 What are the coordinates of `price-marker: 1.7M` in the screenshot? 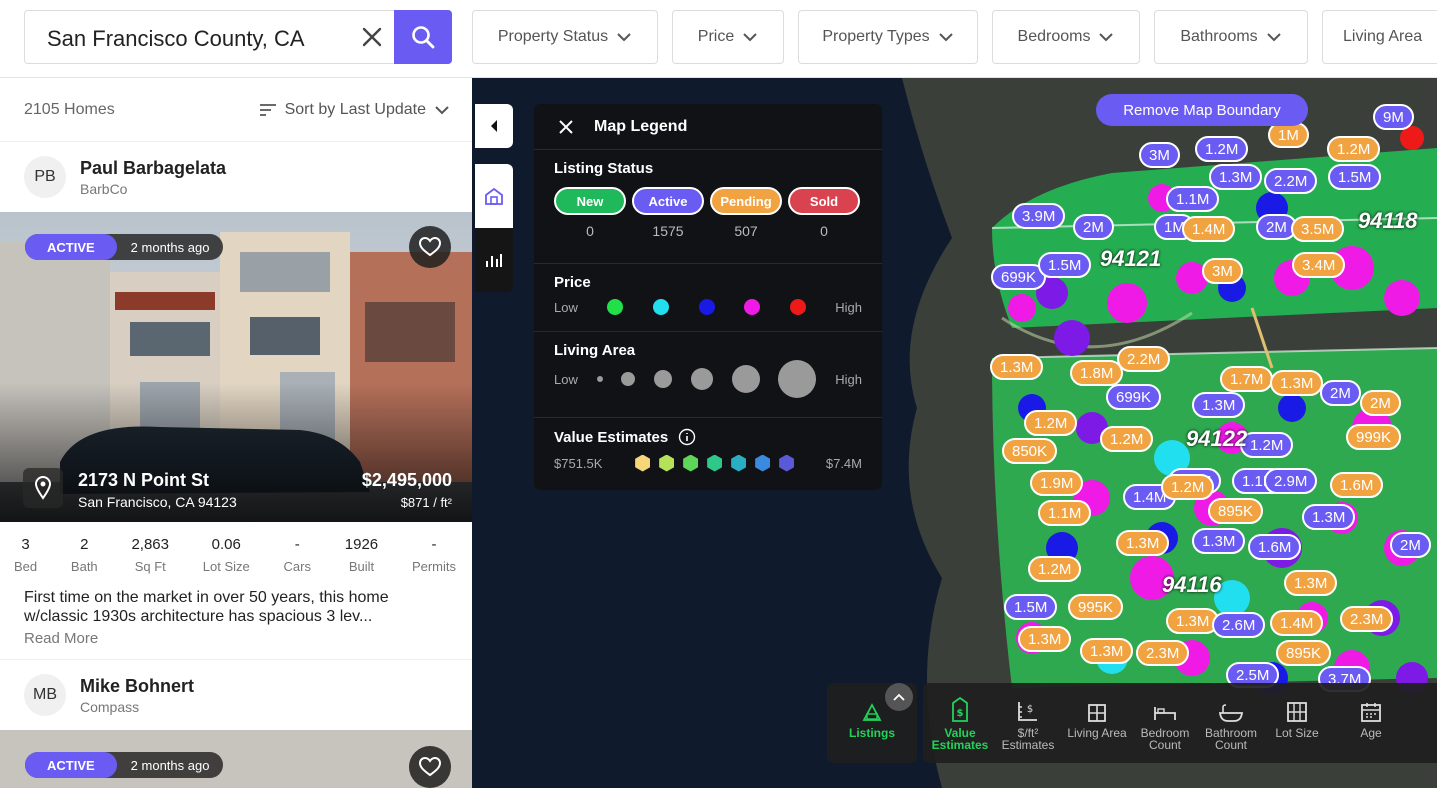 It's located at (1247, 379).